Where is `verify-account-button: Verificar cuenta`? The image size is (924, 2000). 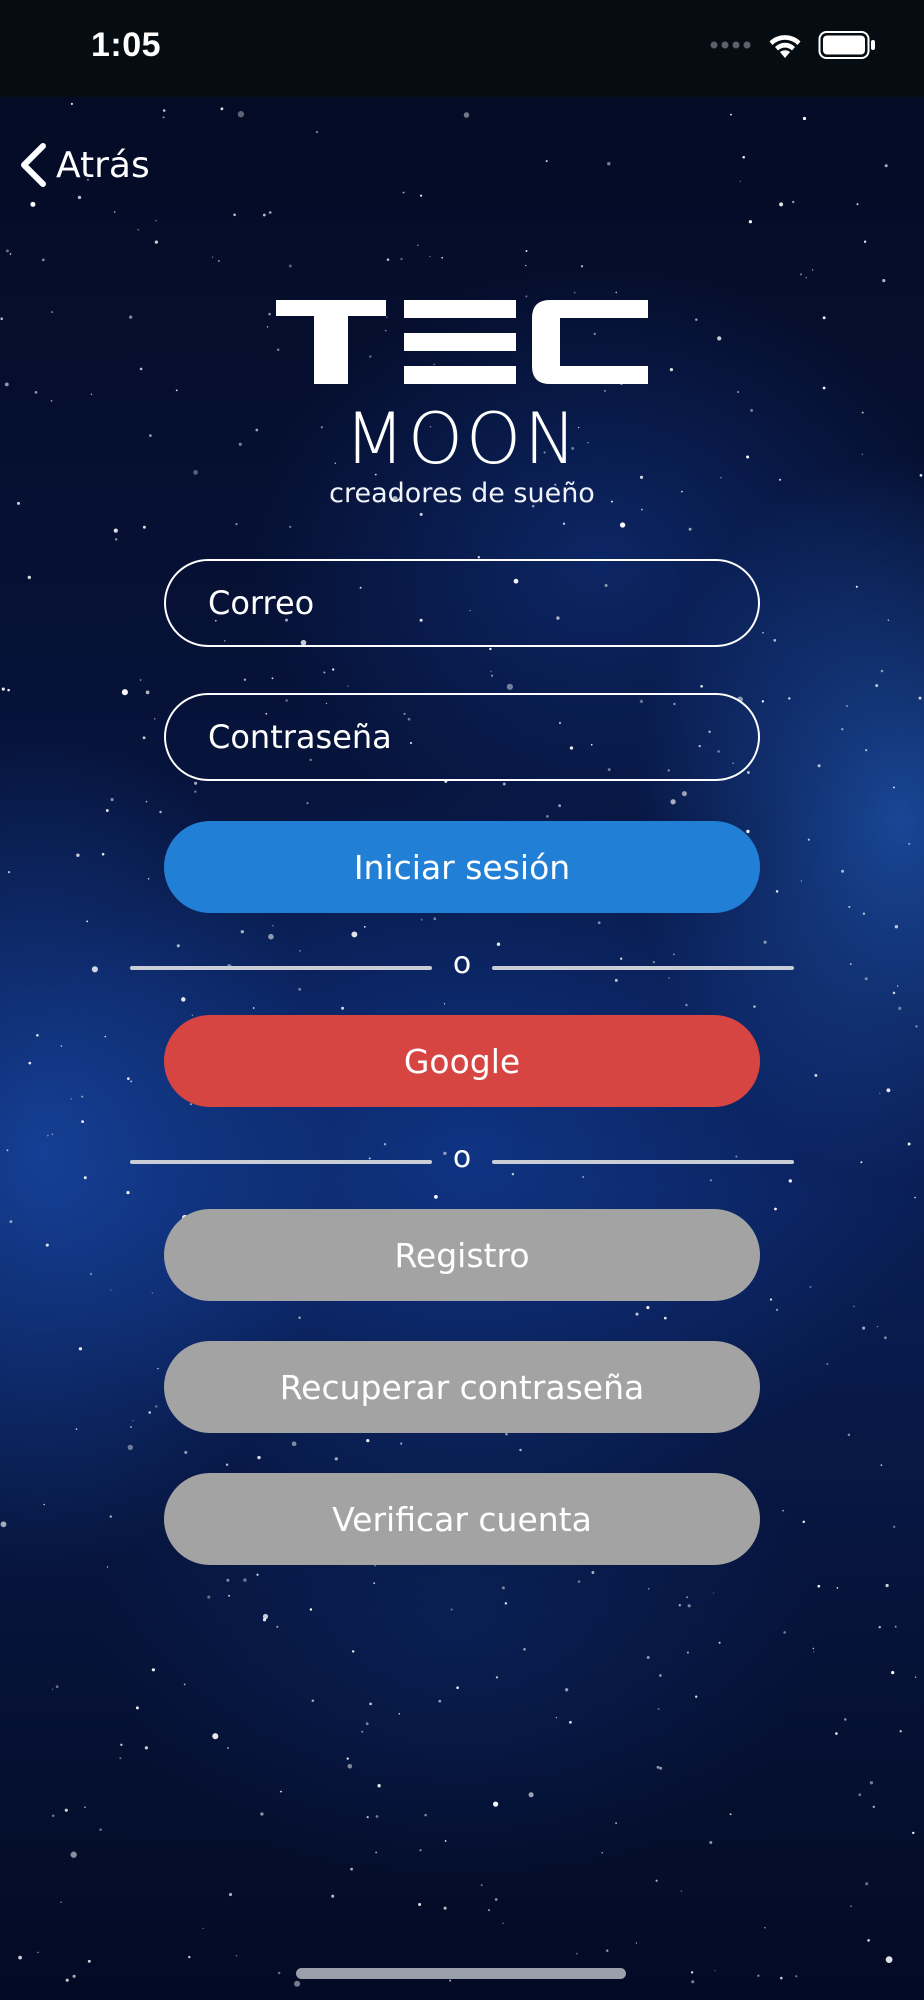 verify-account-button: Verificar cuenta is located at coordinates (462, 1519).